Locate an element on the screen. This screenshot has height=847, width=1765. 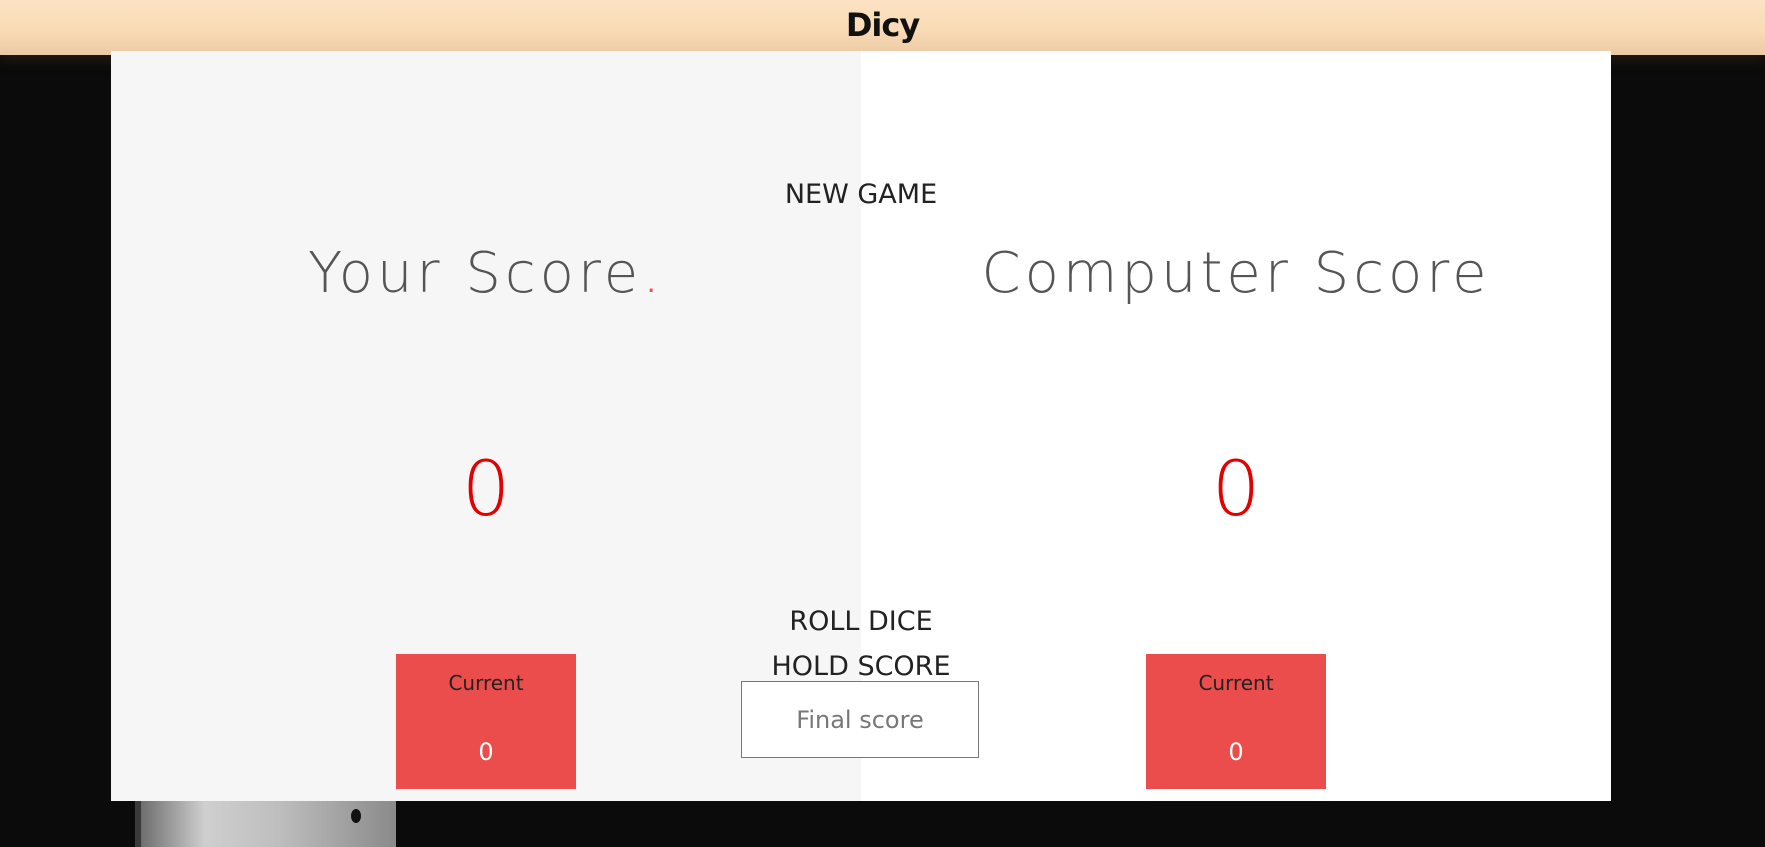
top-bar: Dicy is located at coordinates (882, 27).